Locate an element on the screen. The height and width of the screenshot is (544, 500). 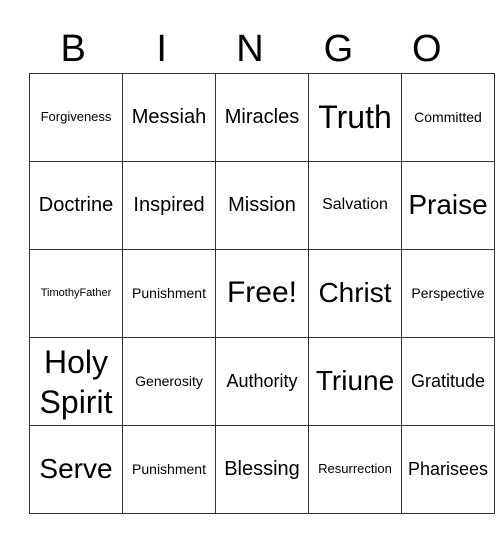
bingo-cell: Serve is located at coordinates (76, 469).